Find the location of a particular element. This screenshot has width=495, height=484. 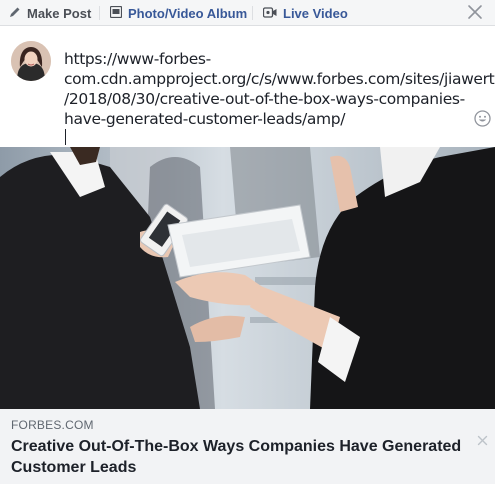

emoji-icon is located at coordinates (482, 118).